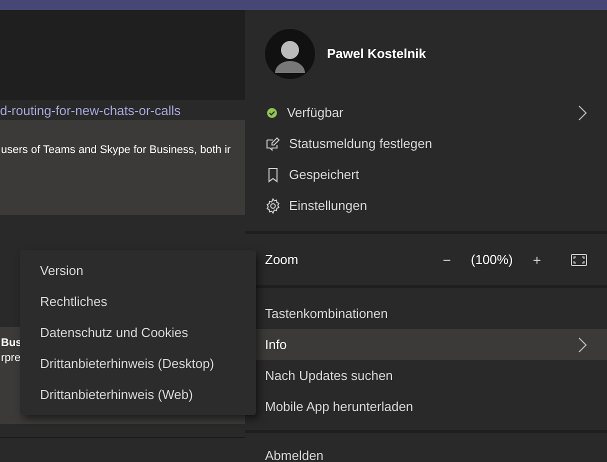 This screenshot has height=462, width=607. Describe the element at coordinates (90, 110) in the screenshot. I see `link: d-routing-for-new-chats-or-calls` at that location.